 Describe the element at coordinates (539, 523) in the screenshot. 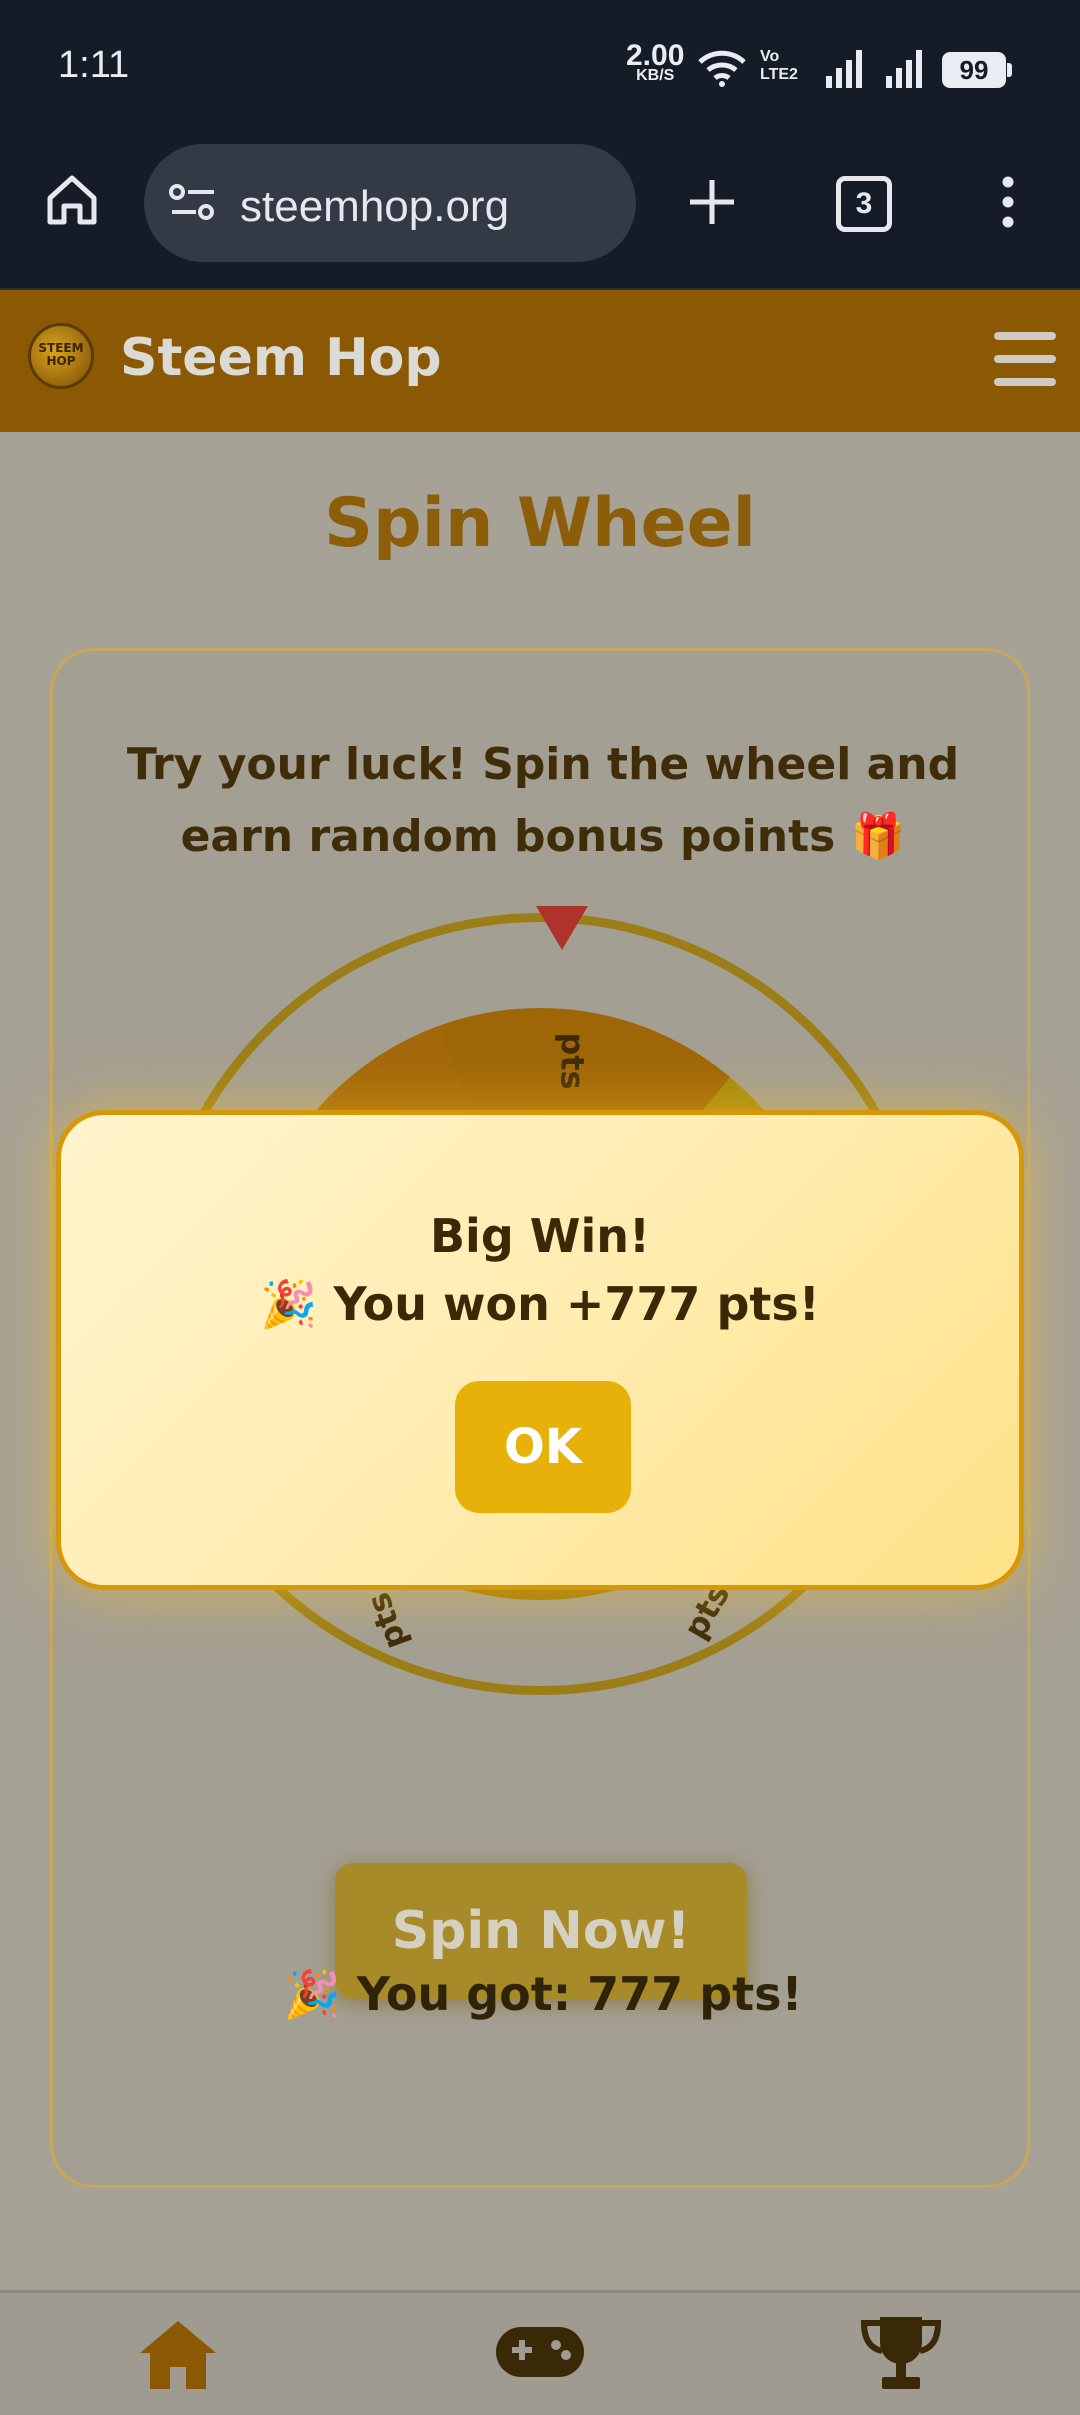

I see `page-title: Spin Wheel` at that location.